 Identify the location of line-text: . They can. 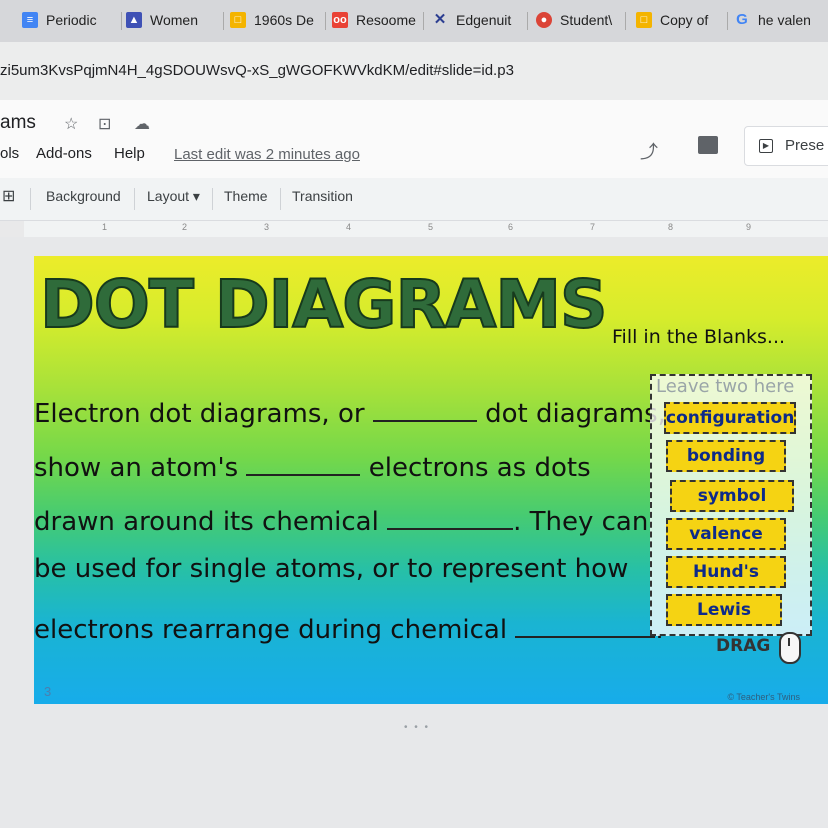
(581, 522).